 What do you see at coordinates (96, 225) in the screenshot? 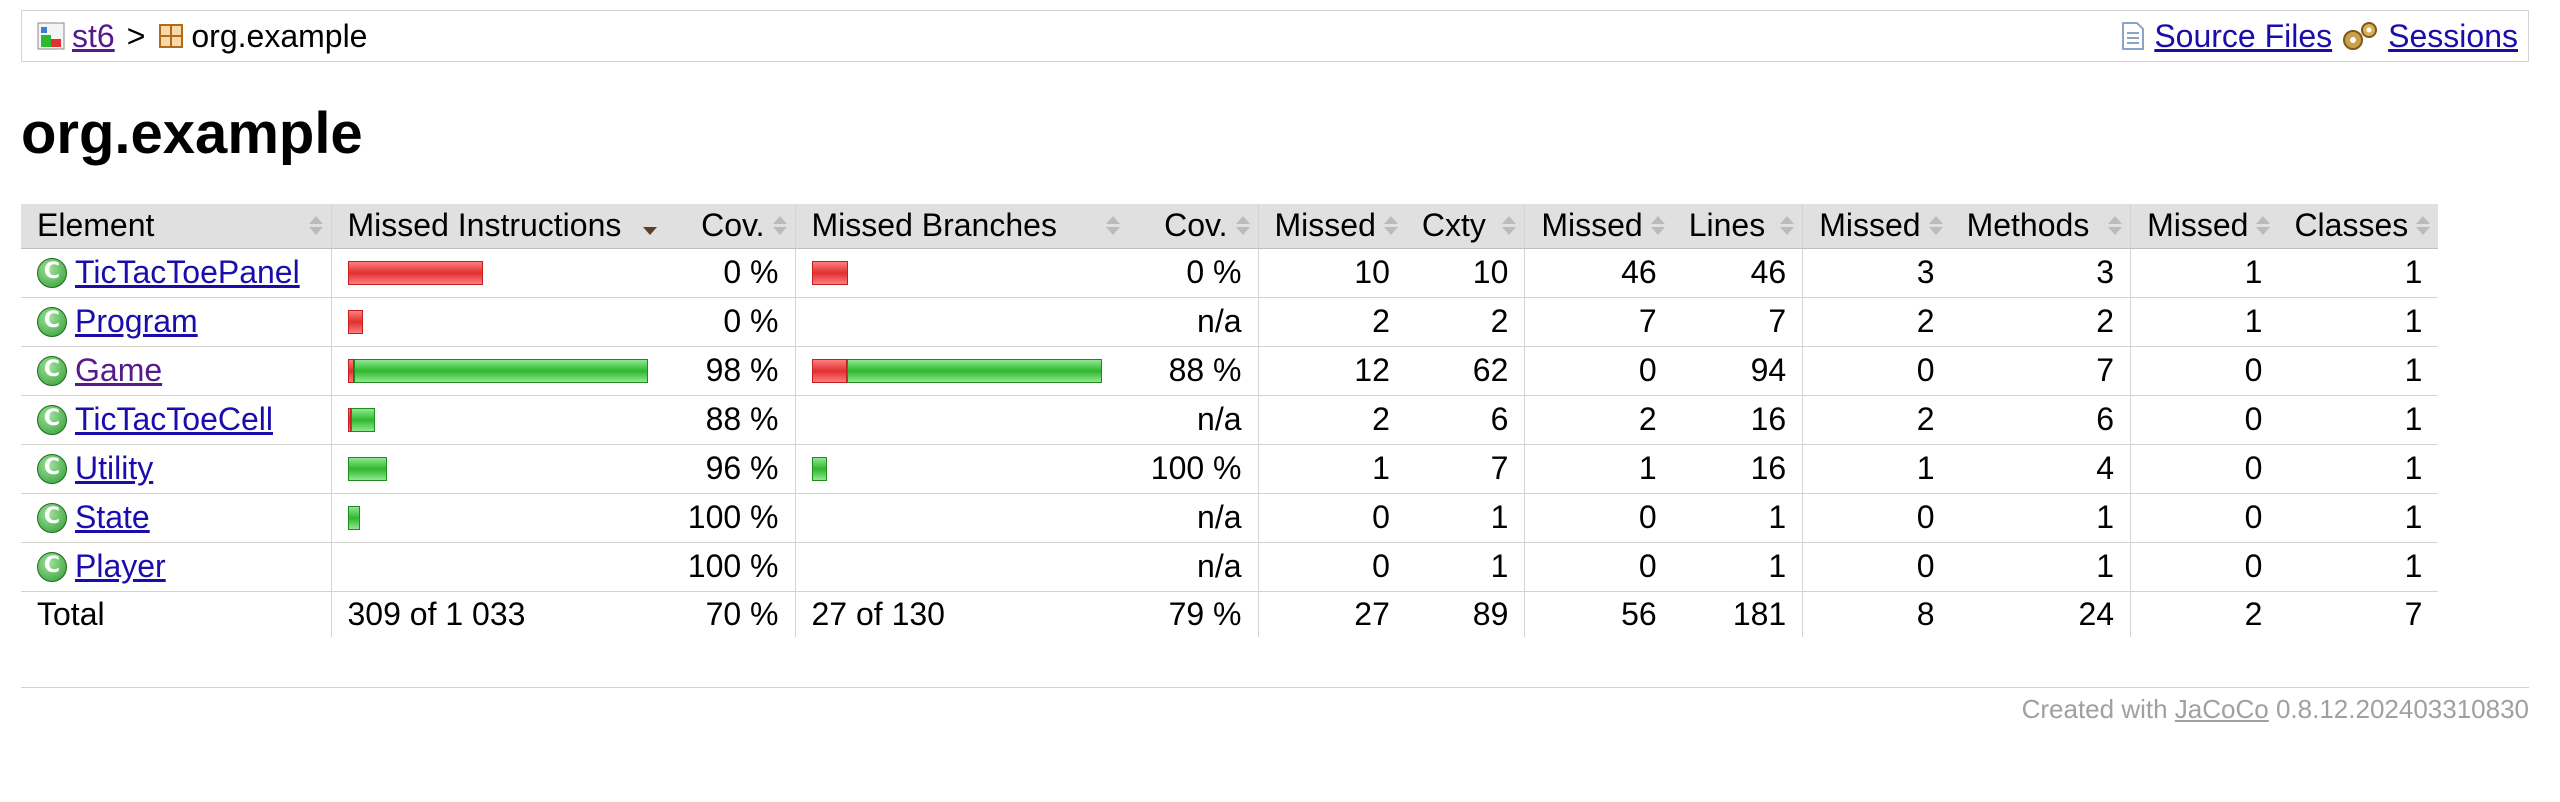
I see `header-element-label: Element` at bounding box center [96, 225].